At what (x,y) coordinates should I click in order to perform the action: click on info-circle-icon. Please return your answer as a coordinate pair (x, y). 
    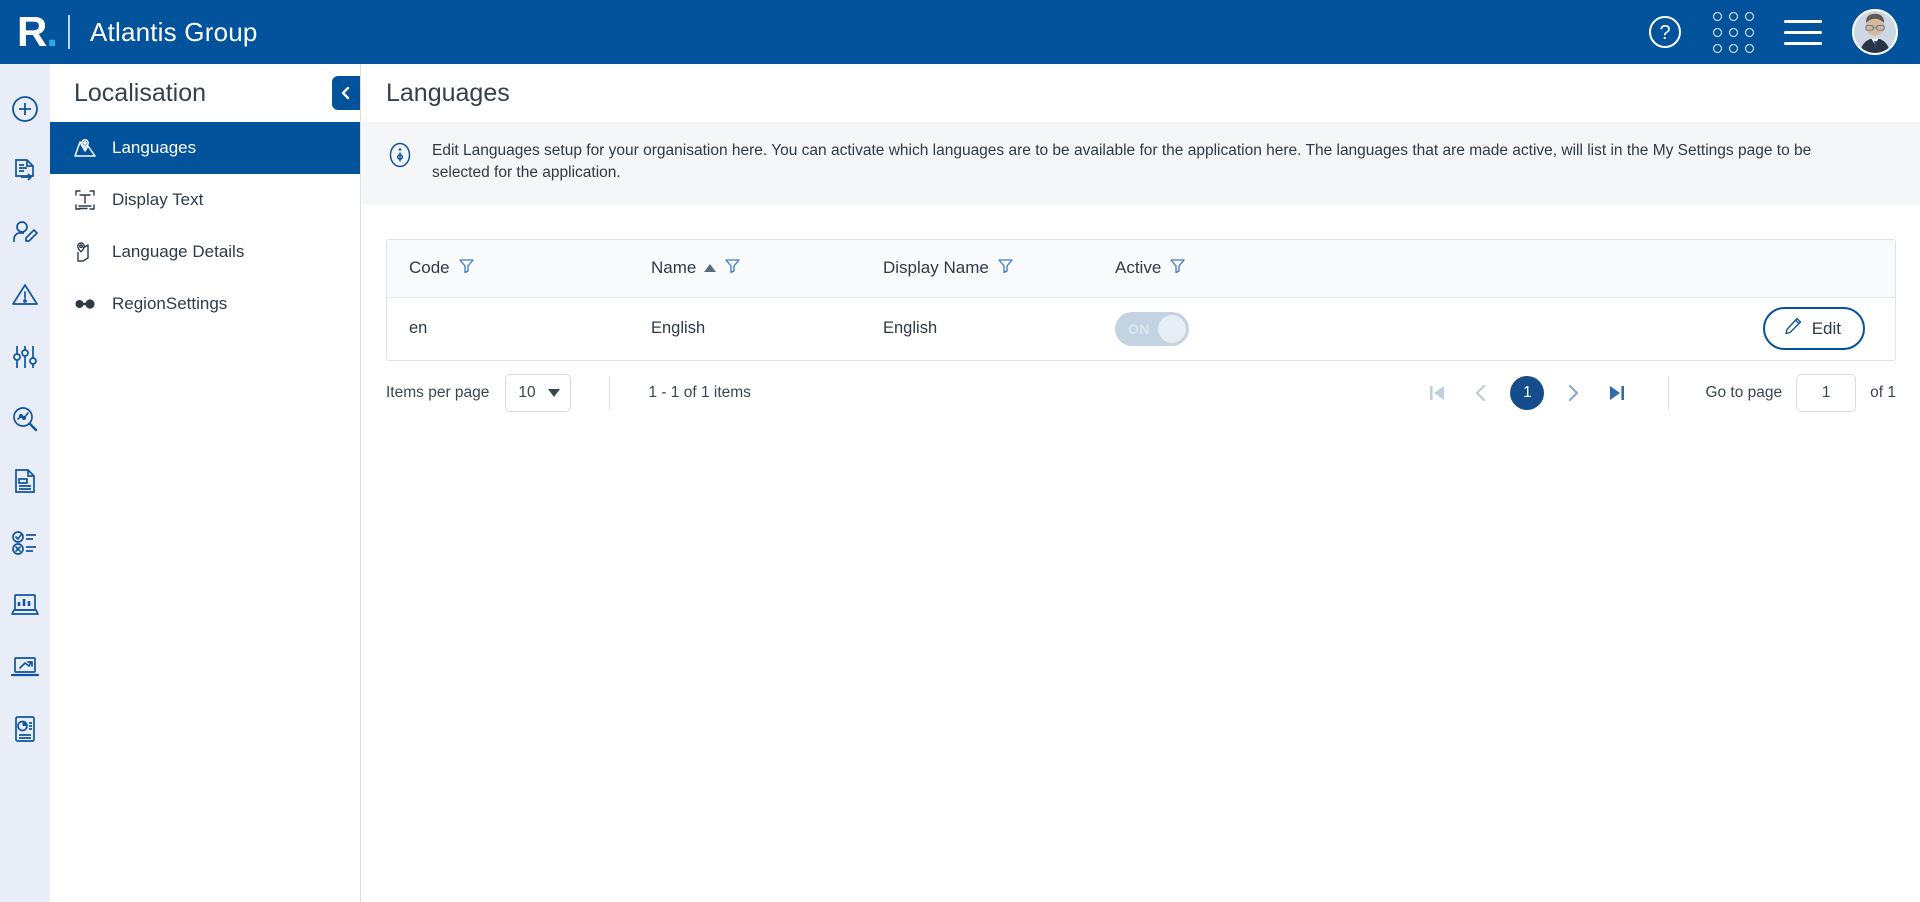
    Looking at the image, I should click on (400, 157).